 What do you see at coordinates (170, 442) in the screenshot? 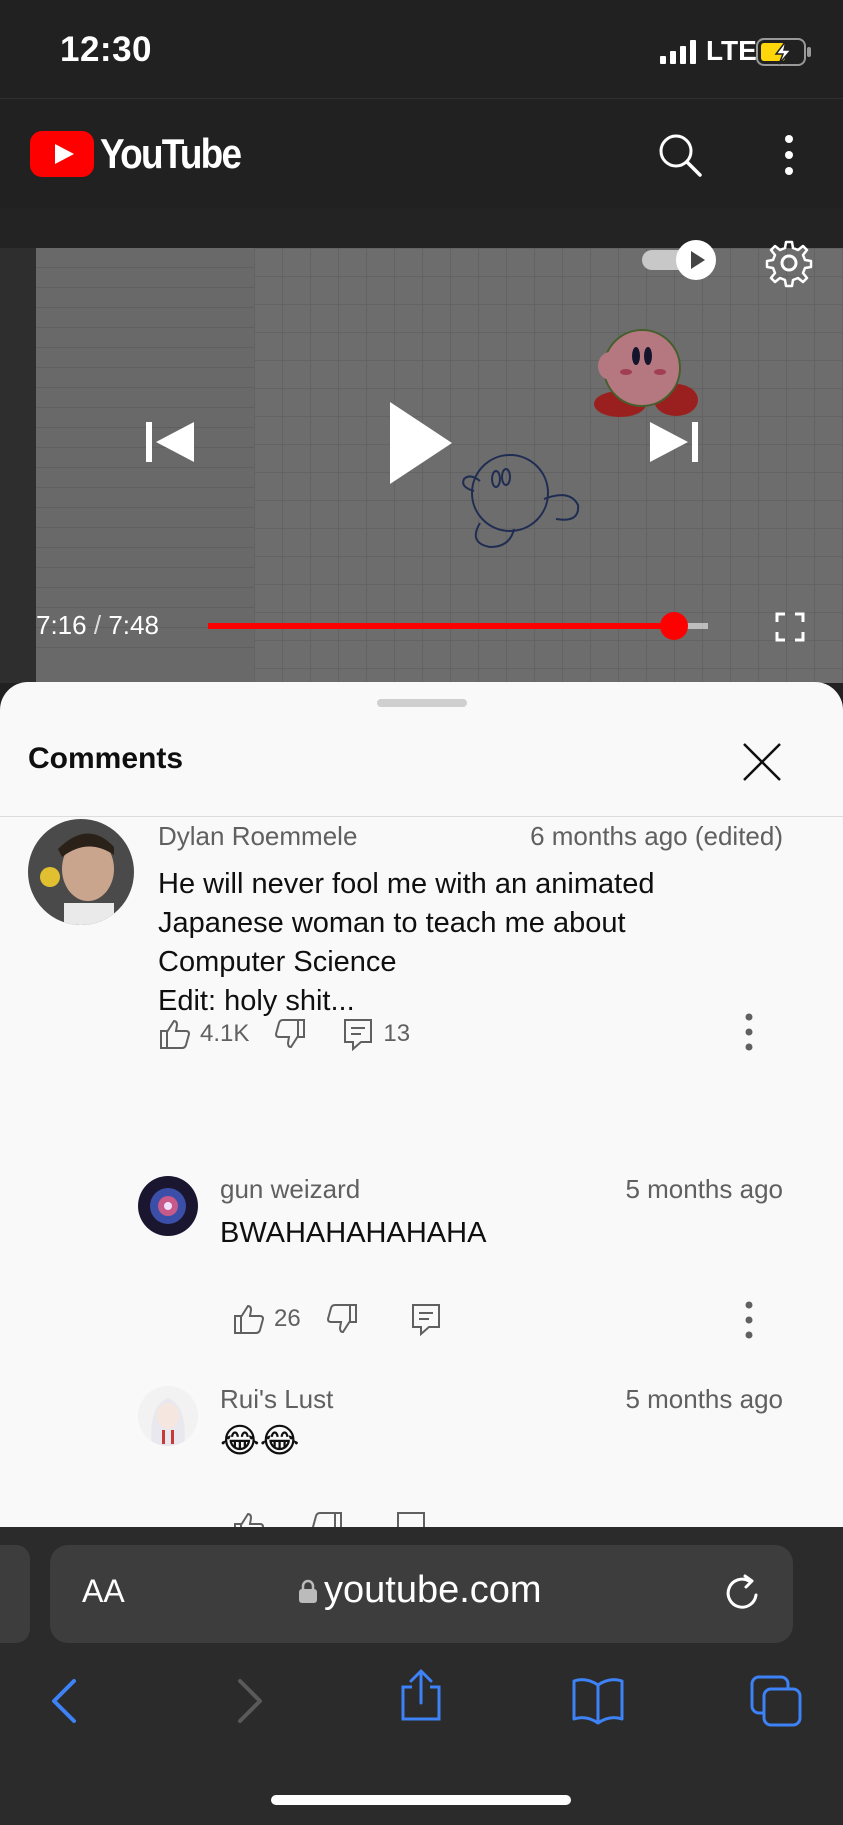
I see `previous-icon` at bounding box center [170, 442].